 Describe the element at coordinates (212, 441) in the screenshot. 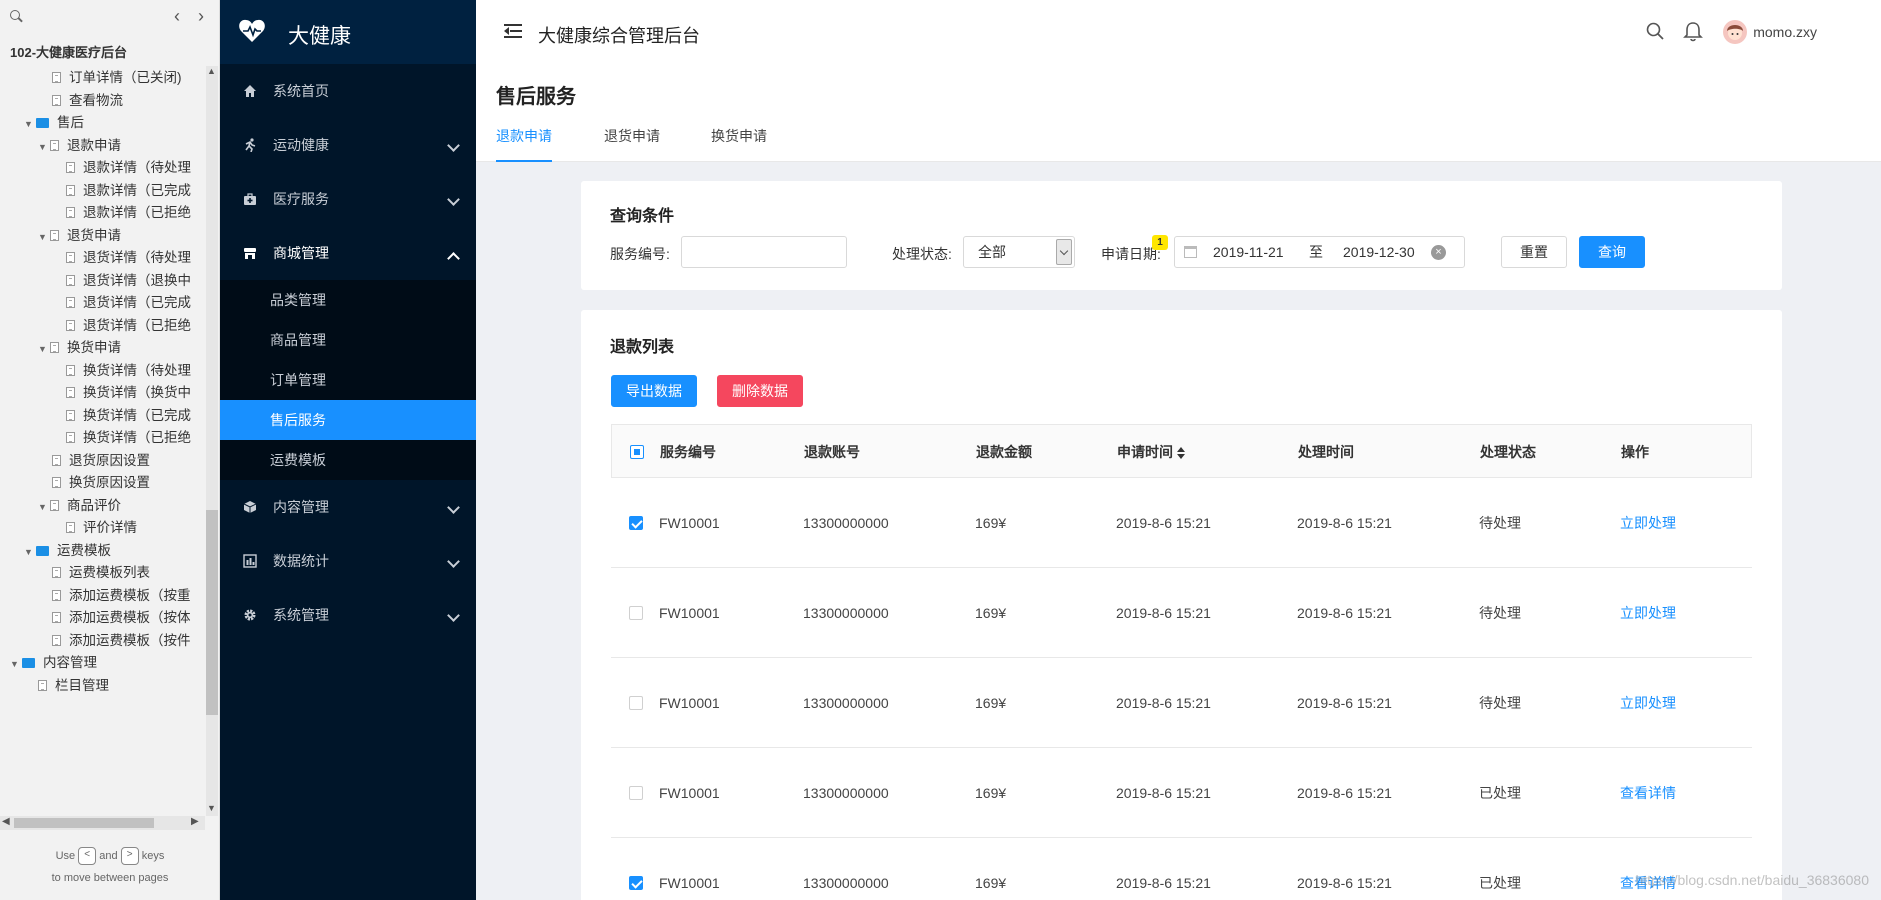

I see `vertical-scrollbar: ▲ ▼` at that location.